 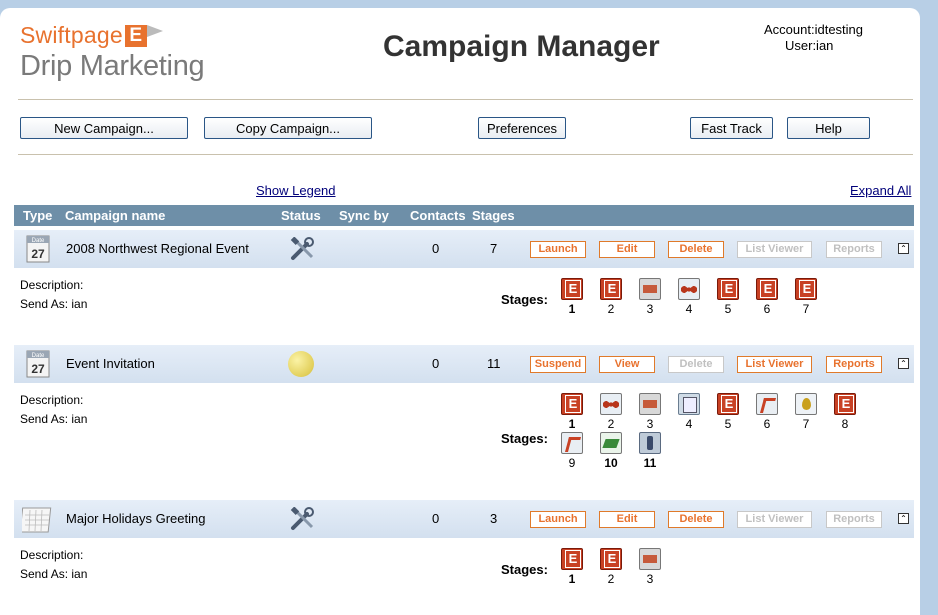 What do you see at coordinates (845, 424) in the screenshot?
I see `stage-number: 8` at bounding box center [845, 424].